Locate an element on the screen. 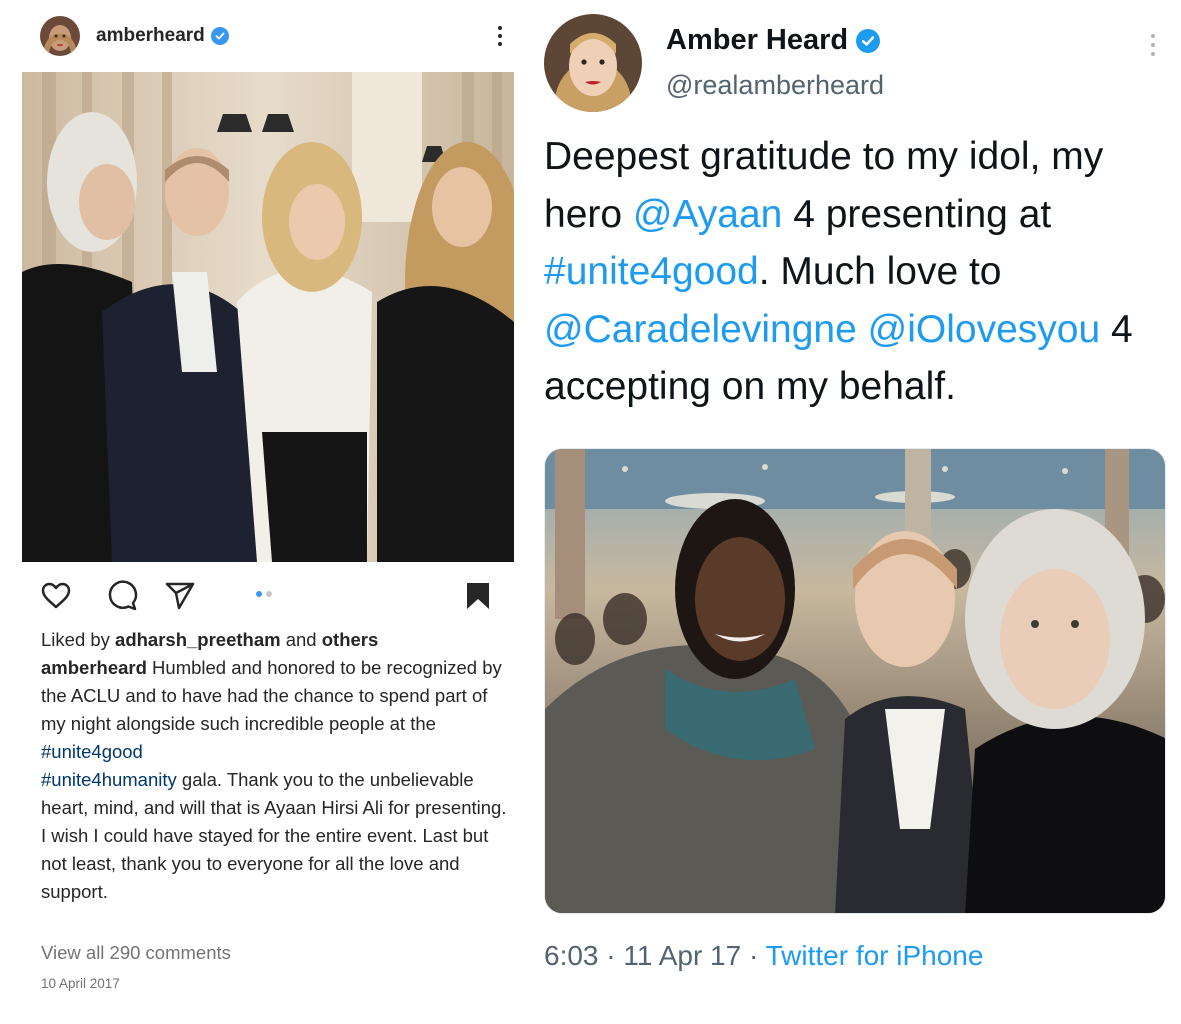 Image resolution: width=1181 pixels, height=1024 pixels. liked-by-user: adharsh_preetham is located at coordinates (198, 639).